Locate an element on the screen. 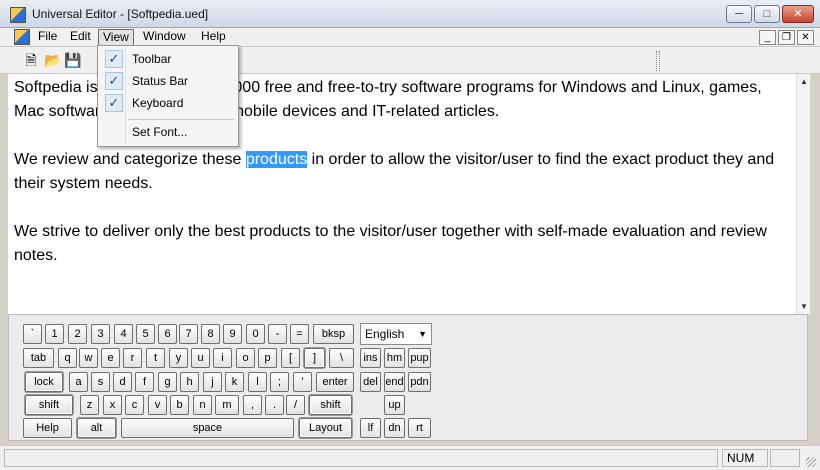 The image size is (820, 470). toolbar-grip is located at coordinates (658, 61).